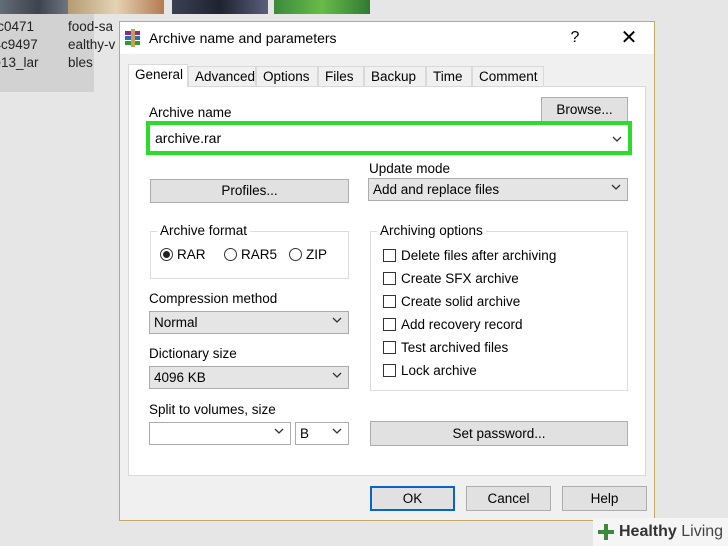 The image size is (728, 546). Describe the element at coordinates (395, 76) in the screenshot. I see `tab-backup: Backup` at that location.